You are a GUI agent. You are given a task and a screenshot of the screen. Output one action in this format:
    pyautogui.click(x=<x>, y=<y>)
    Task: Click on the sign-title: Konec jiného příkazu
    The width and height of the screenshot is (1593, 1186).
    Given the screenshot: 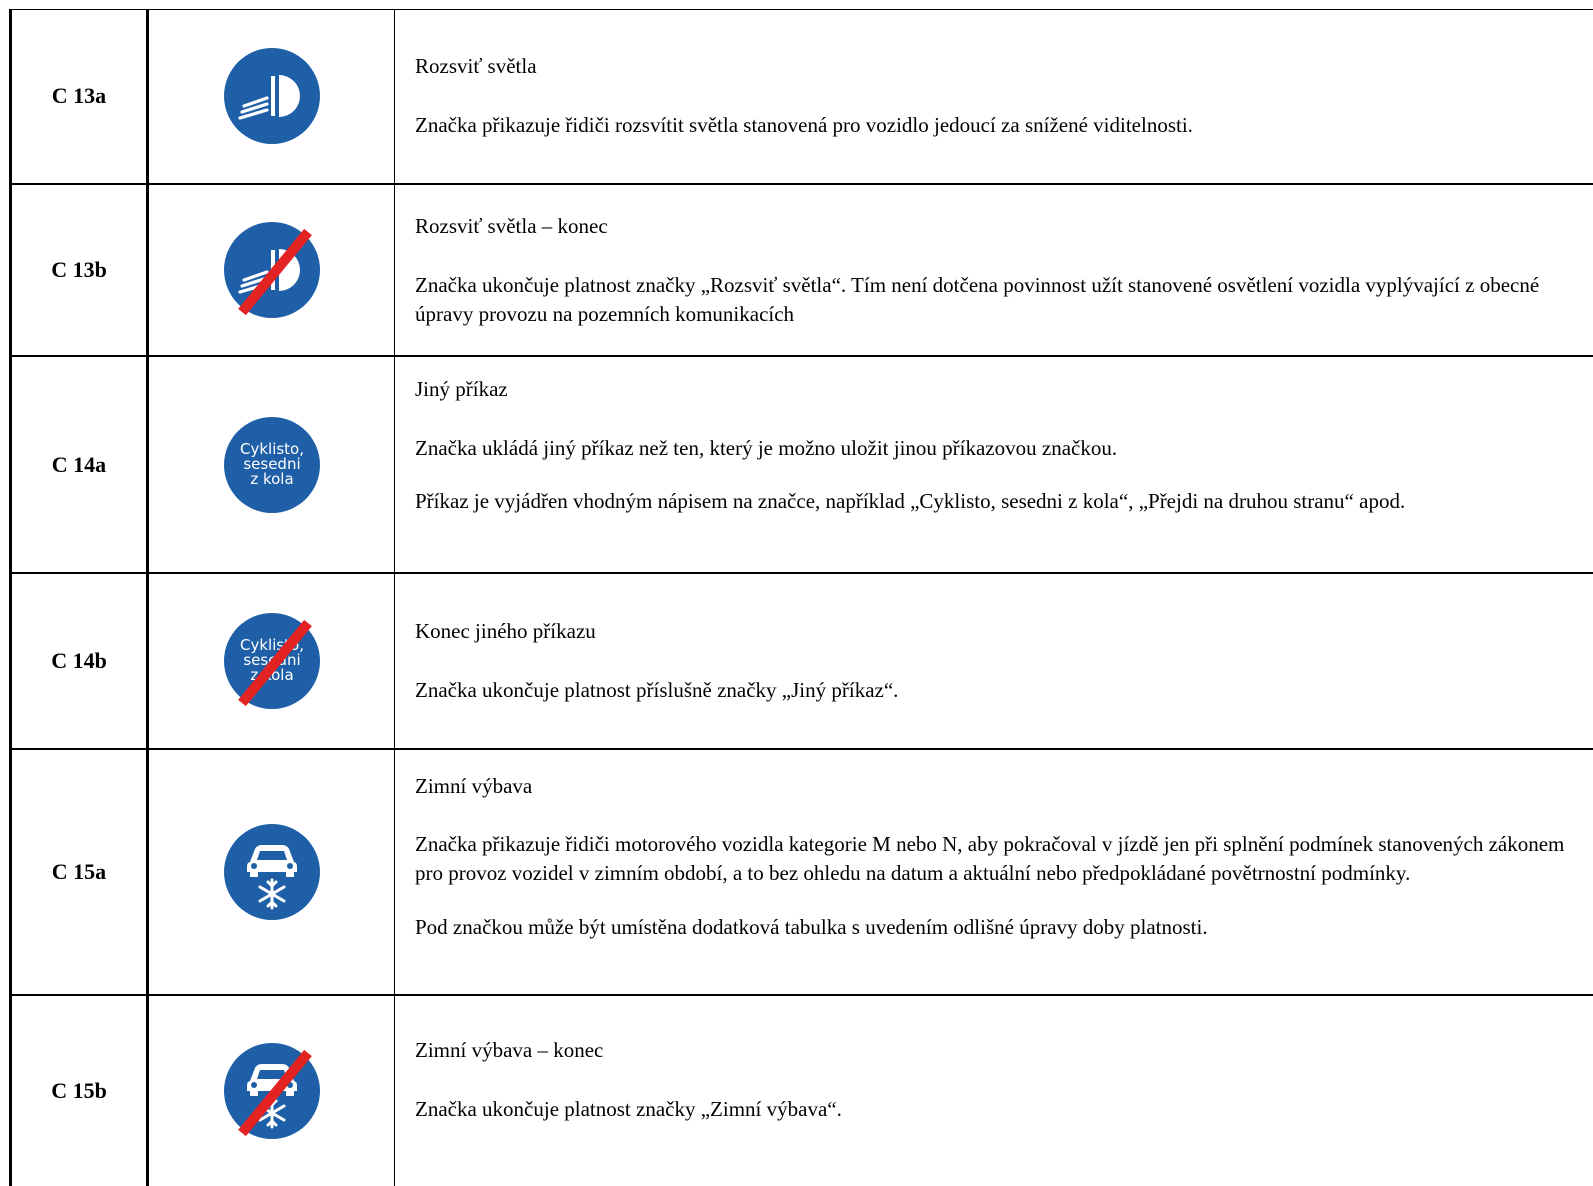 What is the action you would take?
    pyautogui.click(x=505, y=631)
    